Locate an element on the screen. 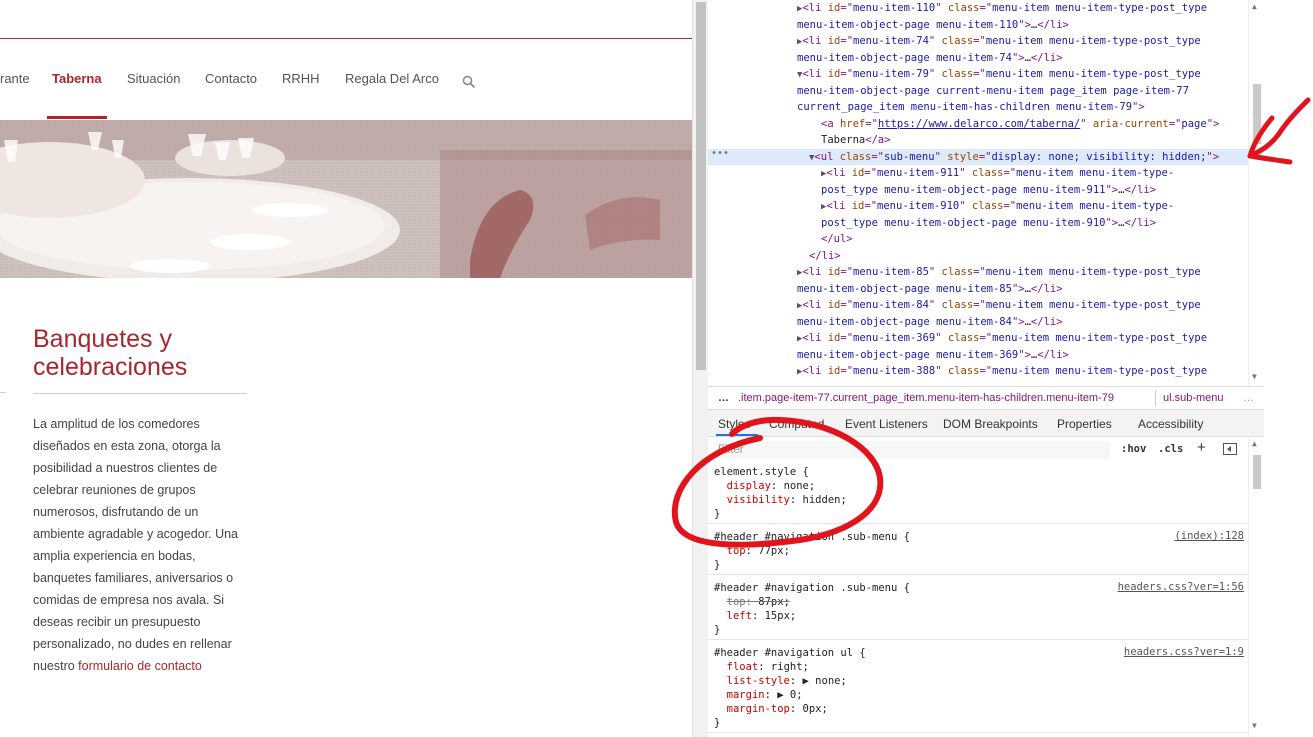 The height and width of the screenshot is (737, 1313). css-declaration: margin-top: 0px; is located at coordinates (981, 709).